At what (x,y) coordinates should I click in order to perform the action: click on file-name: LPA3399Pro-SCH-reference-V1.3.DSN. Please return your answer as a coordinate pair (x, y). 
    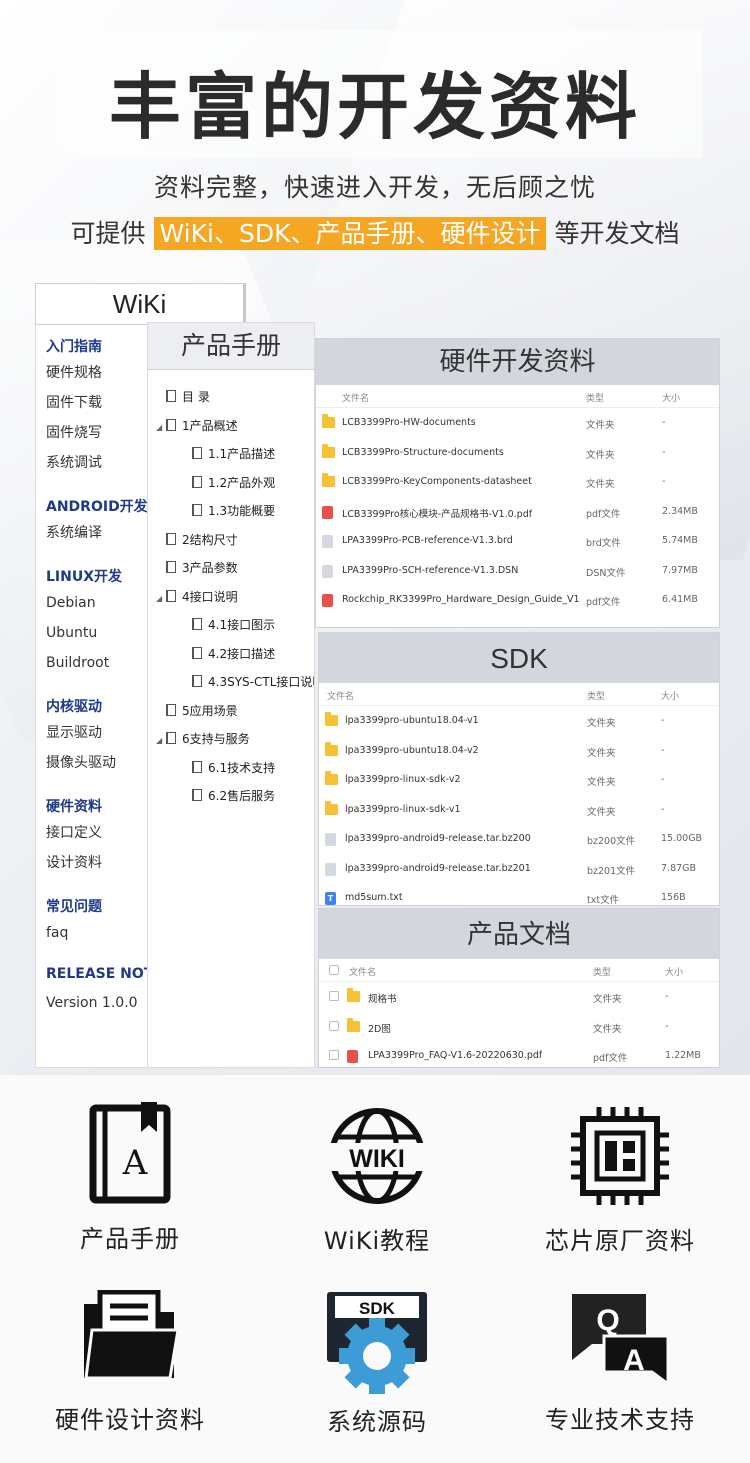
    Looking at the image, I should click on (430, 570).